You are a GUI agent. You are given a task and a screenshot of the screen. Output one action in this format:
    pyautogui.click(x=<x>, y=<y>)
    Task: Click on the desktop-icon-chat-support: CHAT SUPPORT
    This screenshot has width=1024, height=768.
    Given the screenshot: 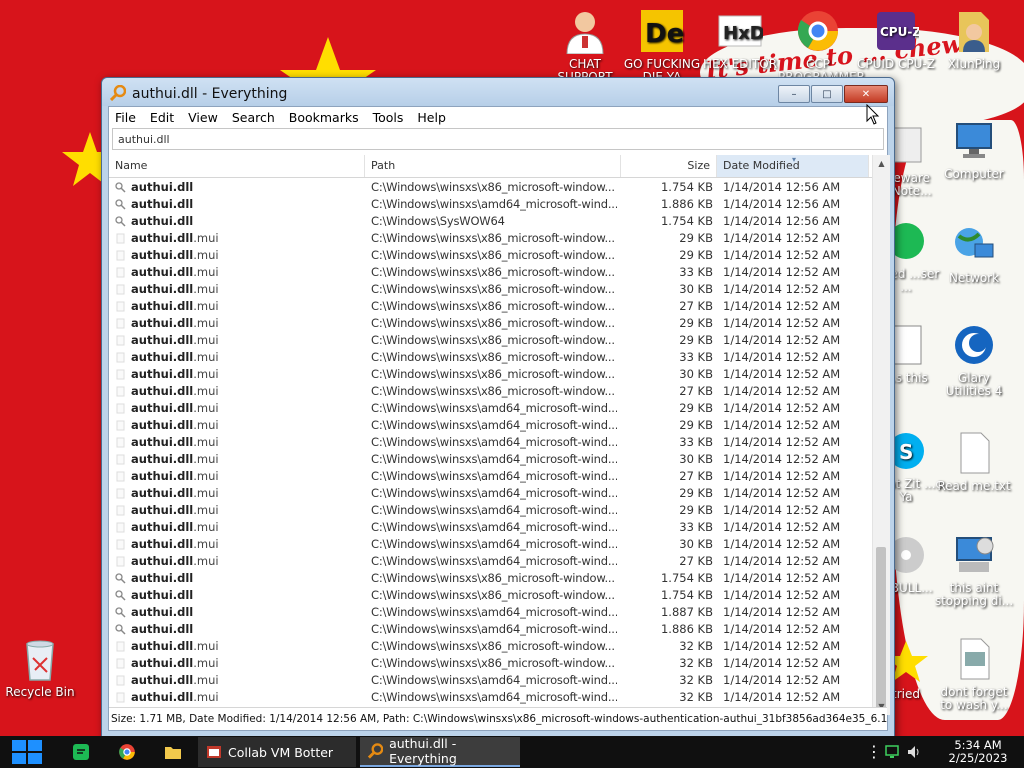 What is the action you would take?
    pyautogui.click(x=585, y=46)
    